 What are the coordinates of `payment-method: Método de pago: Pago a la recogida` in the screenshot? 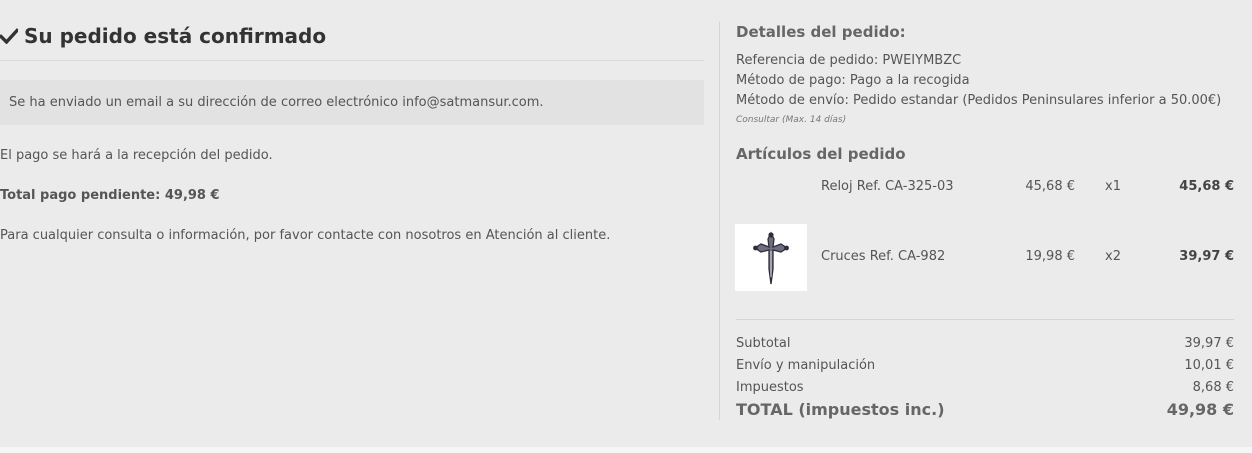 It's located at (853, 80).